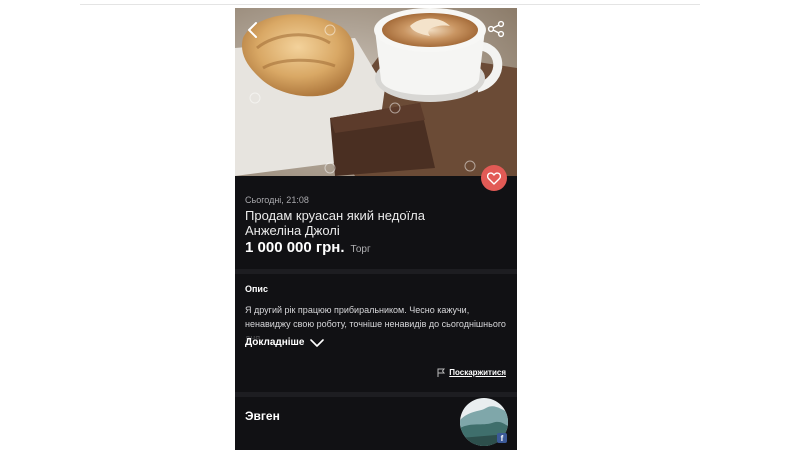 Image resolution: width=800 pixels, height=450 pixels. I want to click on share-icon, so click(496, 29).